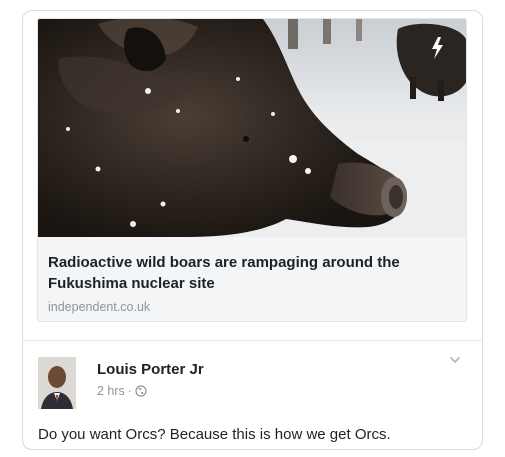 The height and width of the screenshot is (457, 505). Describe the element at coordinates (111, 391) in the screenshot. I see `post-time: 2 hrs` at that location.